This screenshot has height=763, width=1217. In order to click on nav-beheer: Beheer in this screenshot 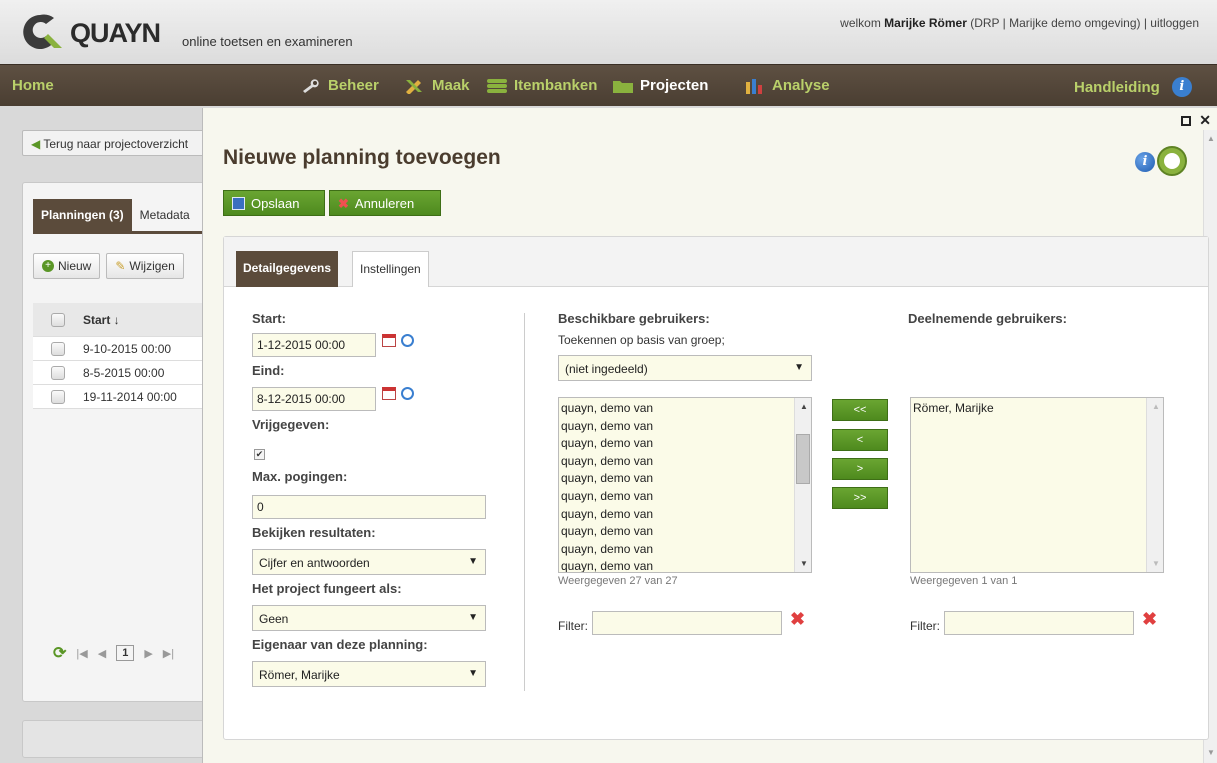, I will do `click(339, 85)`.